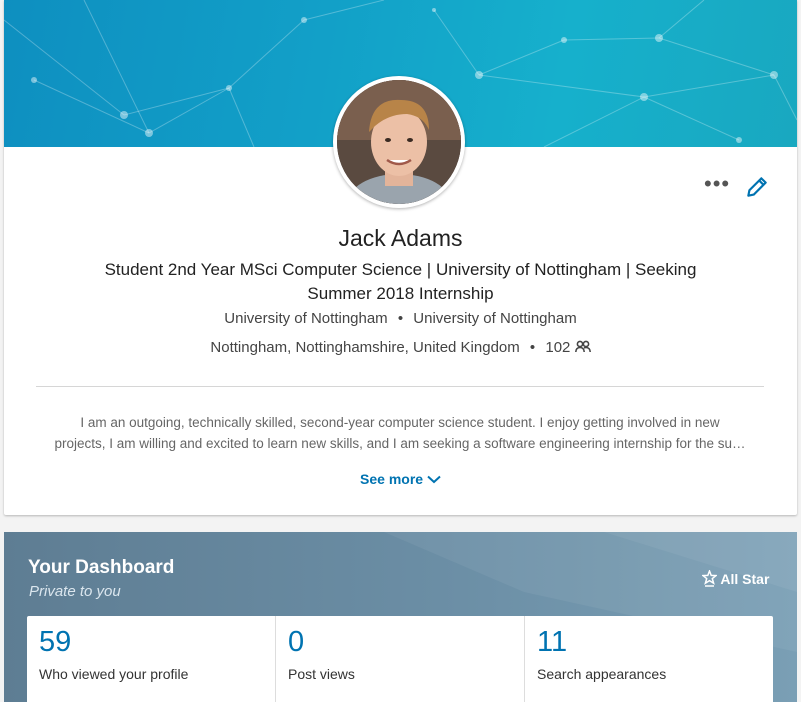 The width and height of the screenshot is (801, 702). What do you see at coordinates (582, 346) in the screenshot?
I see `connections-icon` at bounding box center [582, 346].